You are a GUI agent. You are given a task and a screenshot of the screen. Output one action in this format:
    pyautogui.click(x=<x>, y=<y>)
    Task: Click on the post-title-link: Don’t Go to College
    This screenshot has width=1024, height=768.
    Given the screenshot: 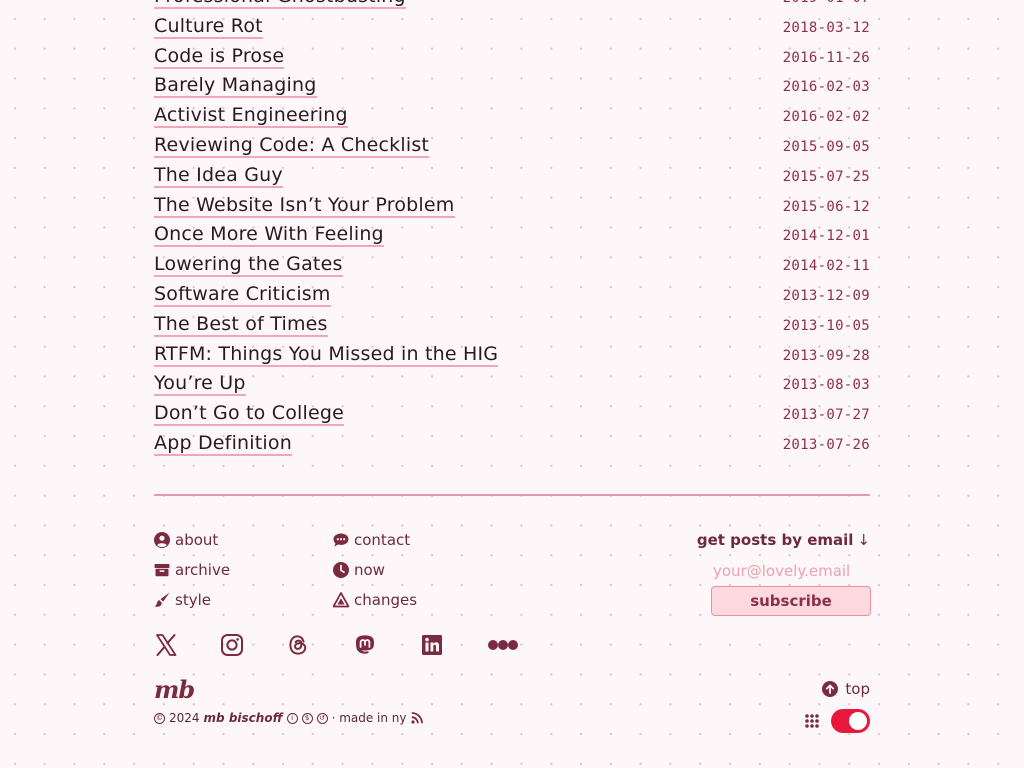 What is the action you would take?
    pyautogui.click(x=249, y=415)
    